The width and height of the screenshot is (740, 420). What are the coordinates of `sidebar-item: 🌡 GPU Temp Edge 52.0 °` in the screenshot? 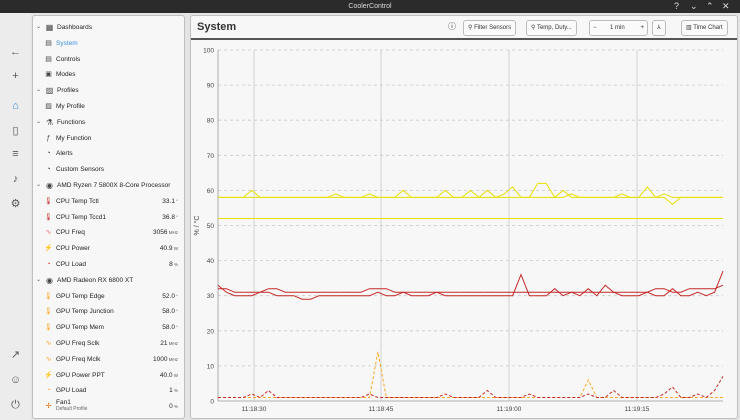 It's located at (108, 296).